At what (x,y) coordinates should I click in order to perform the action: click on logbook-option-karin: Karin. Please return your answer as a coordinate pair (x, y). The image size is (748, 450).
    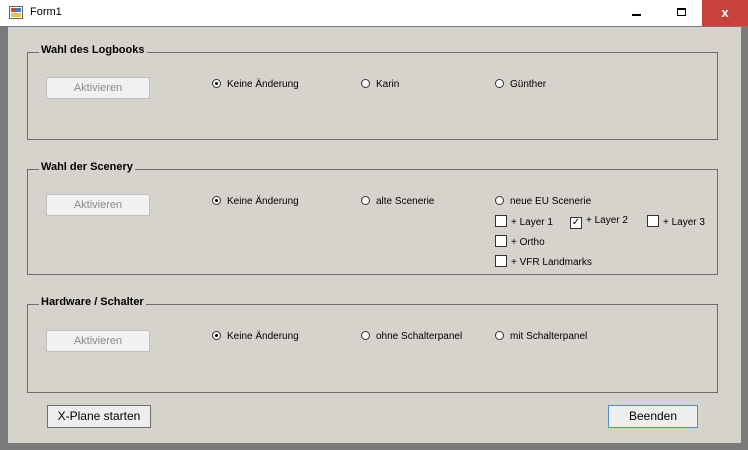
    Looking at the image, I should click on (380, 84).